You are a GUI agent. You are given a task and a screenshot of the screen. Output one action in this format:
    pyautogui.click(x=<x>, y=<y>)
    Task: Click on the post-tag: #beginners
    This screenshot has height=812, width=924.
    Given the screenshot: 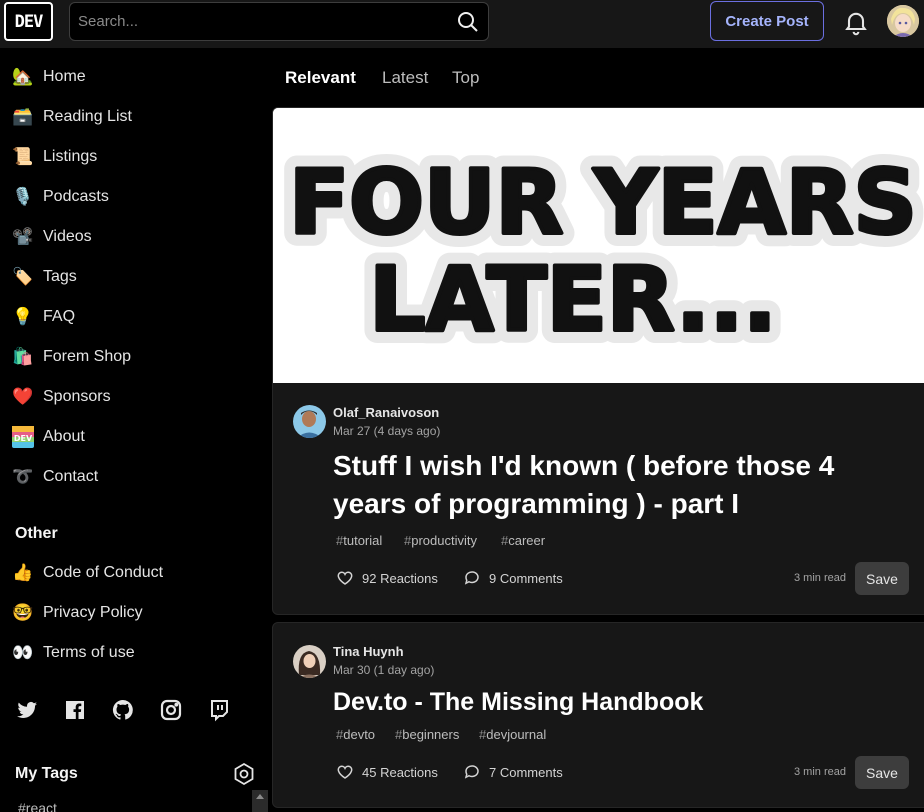 What is the action you would take?
    pyautogui.click(x=427, y=734)
    